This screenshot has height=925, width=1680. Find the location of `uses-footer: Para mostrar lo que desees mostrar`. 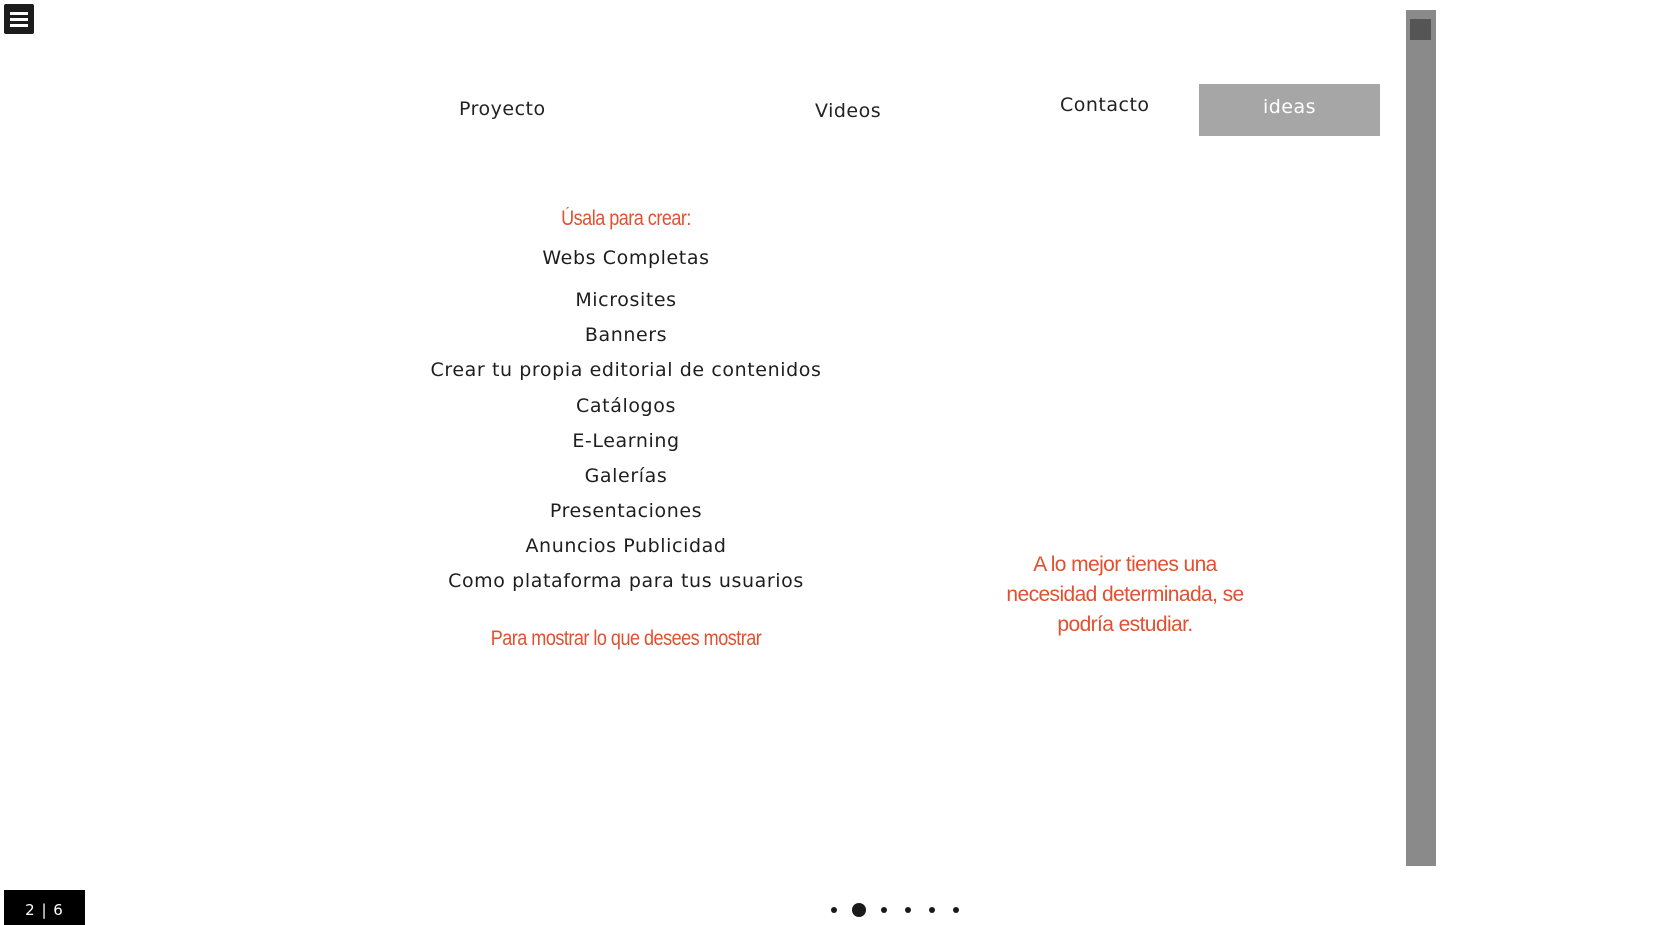

uses-footer: Para mostrar lo que desees mostrar is located at coordinates (626, 638).